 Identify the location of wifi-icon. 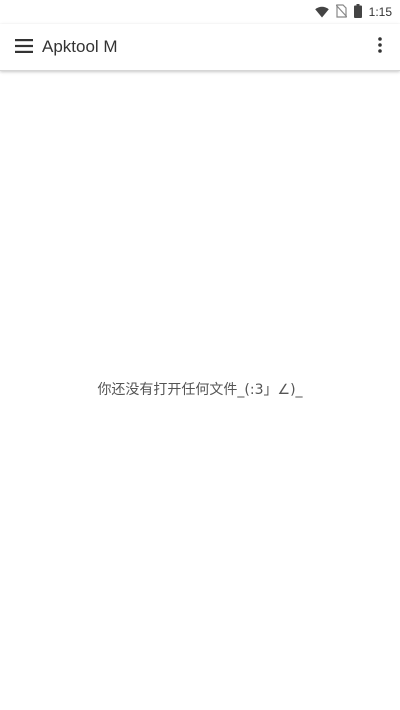
(321, 12).